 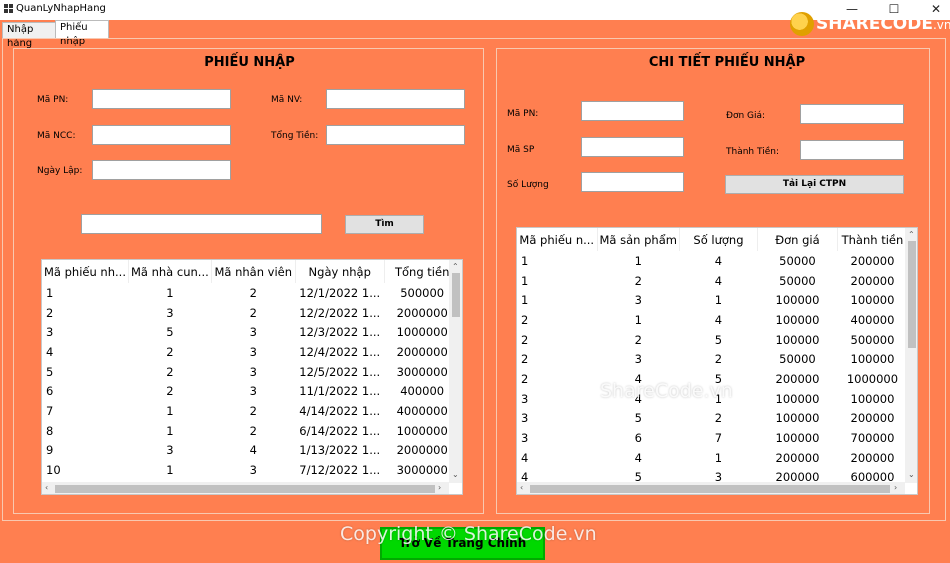 What do you see at coordinates (632, 147) in the screenshot?
I see `ma-sp-input` at bounding box center [632, 147].